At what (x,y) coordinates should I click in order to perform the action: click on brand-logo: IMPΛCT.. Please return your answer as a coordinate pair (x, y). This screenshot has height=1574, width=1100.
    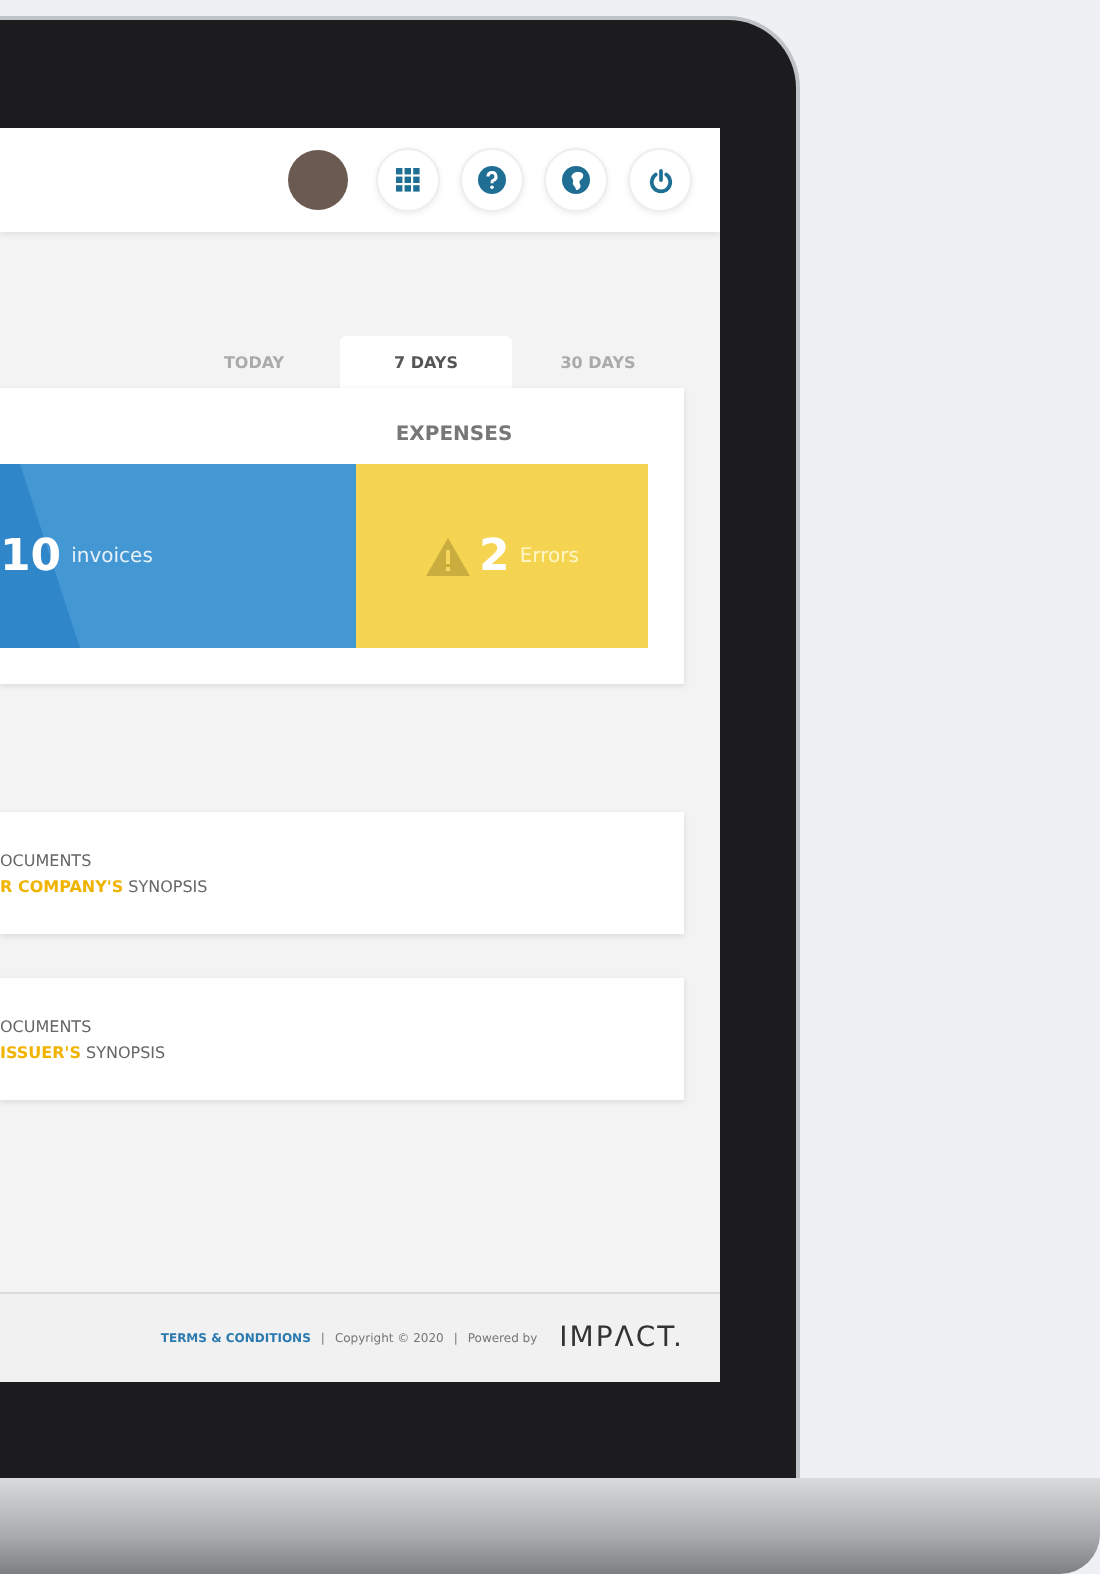
    Looking at the image, I should click on (621, 1338).